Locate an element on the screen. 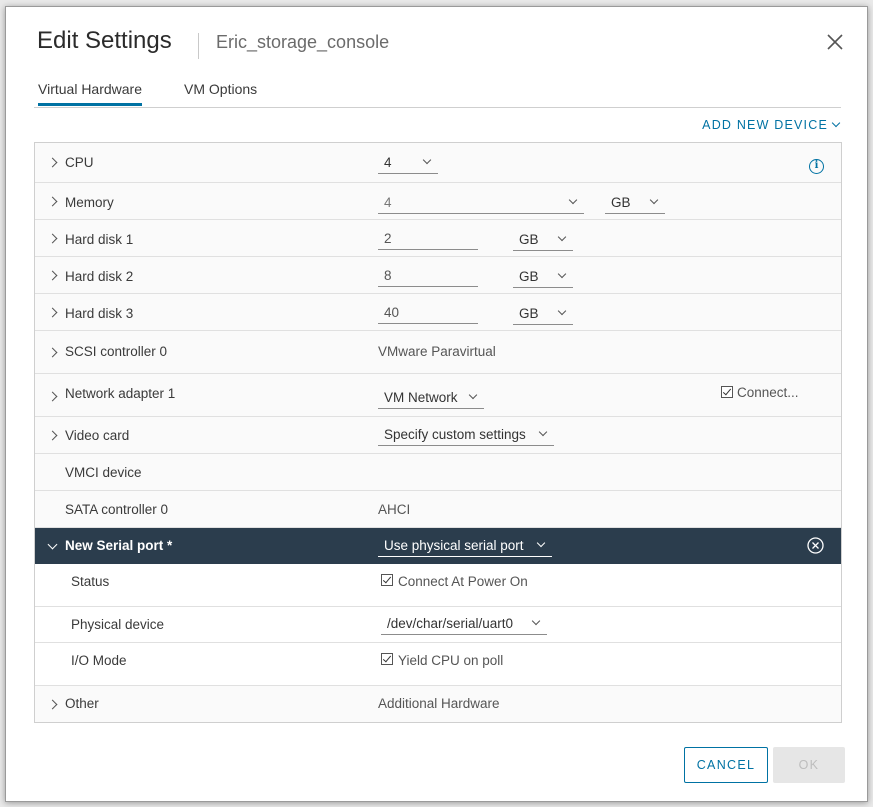  row-hard-disk-3: Hard disk 3 40 GB is located at coordinates (438, 312).